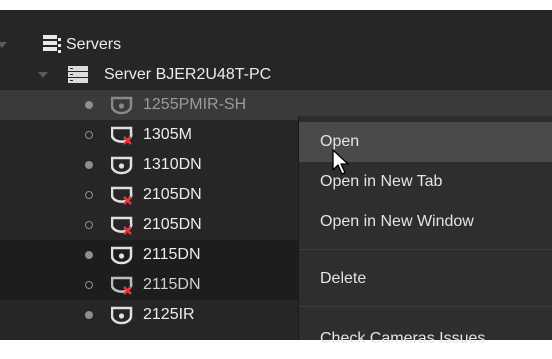 This screenshot has height=359, width=552. I want to click on server-icon, so click(78, 74).